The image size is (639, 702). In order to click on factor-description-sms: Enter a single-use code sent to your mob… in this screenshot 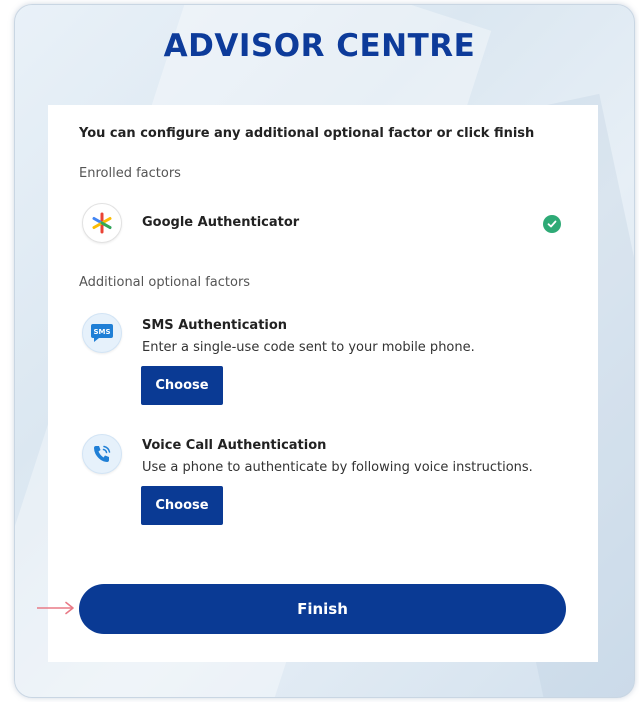, I will do `click(308, 347)`.